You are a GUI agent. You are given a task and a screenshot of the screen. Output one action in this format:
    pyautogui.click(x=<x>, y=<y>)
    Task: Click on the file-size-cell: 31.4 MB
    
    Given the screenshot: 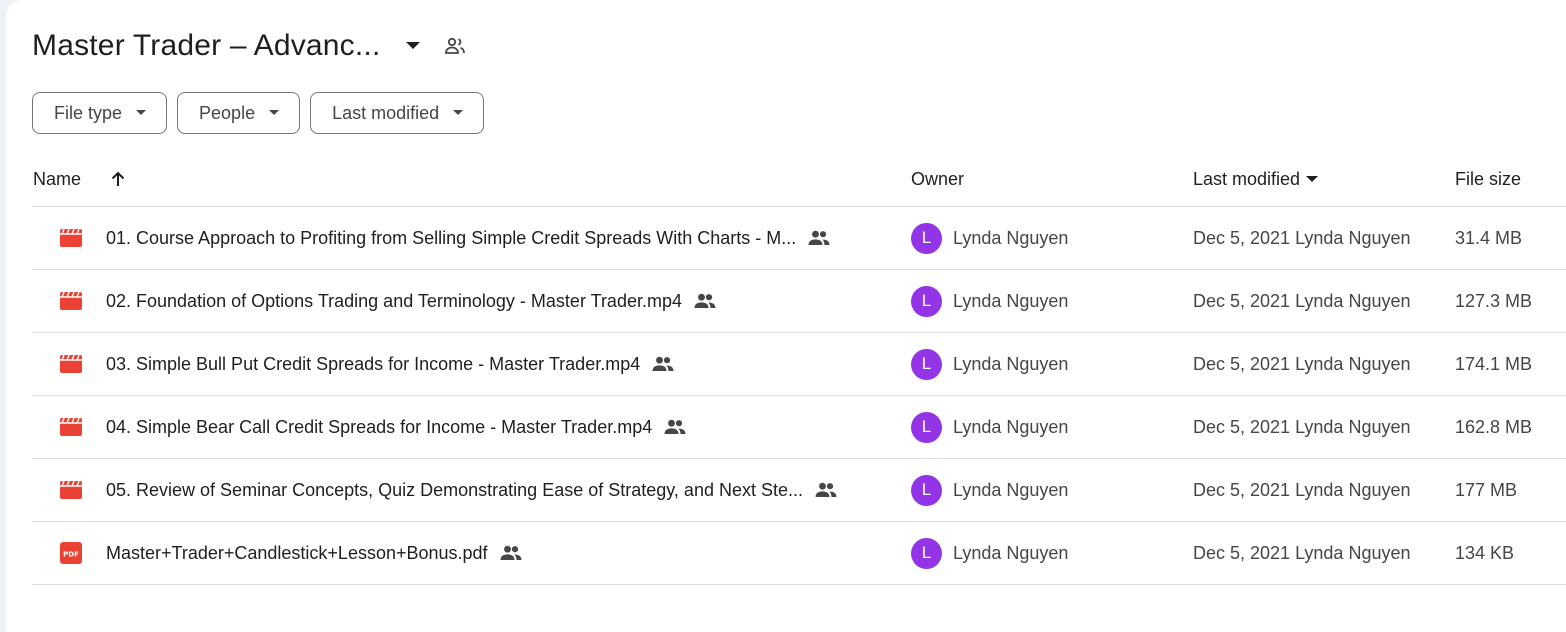 What is the action you would take?
    pyautogui.click(x=1489, y=237)
    